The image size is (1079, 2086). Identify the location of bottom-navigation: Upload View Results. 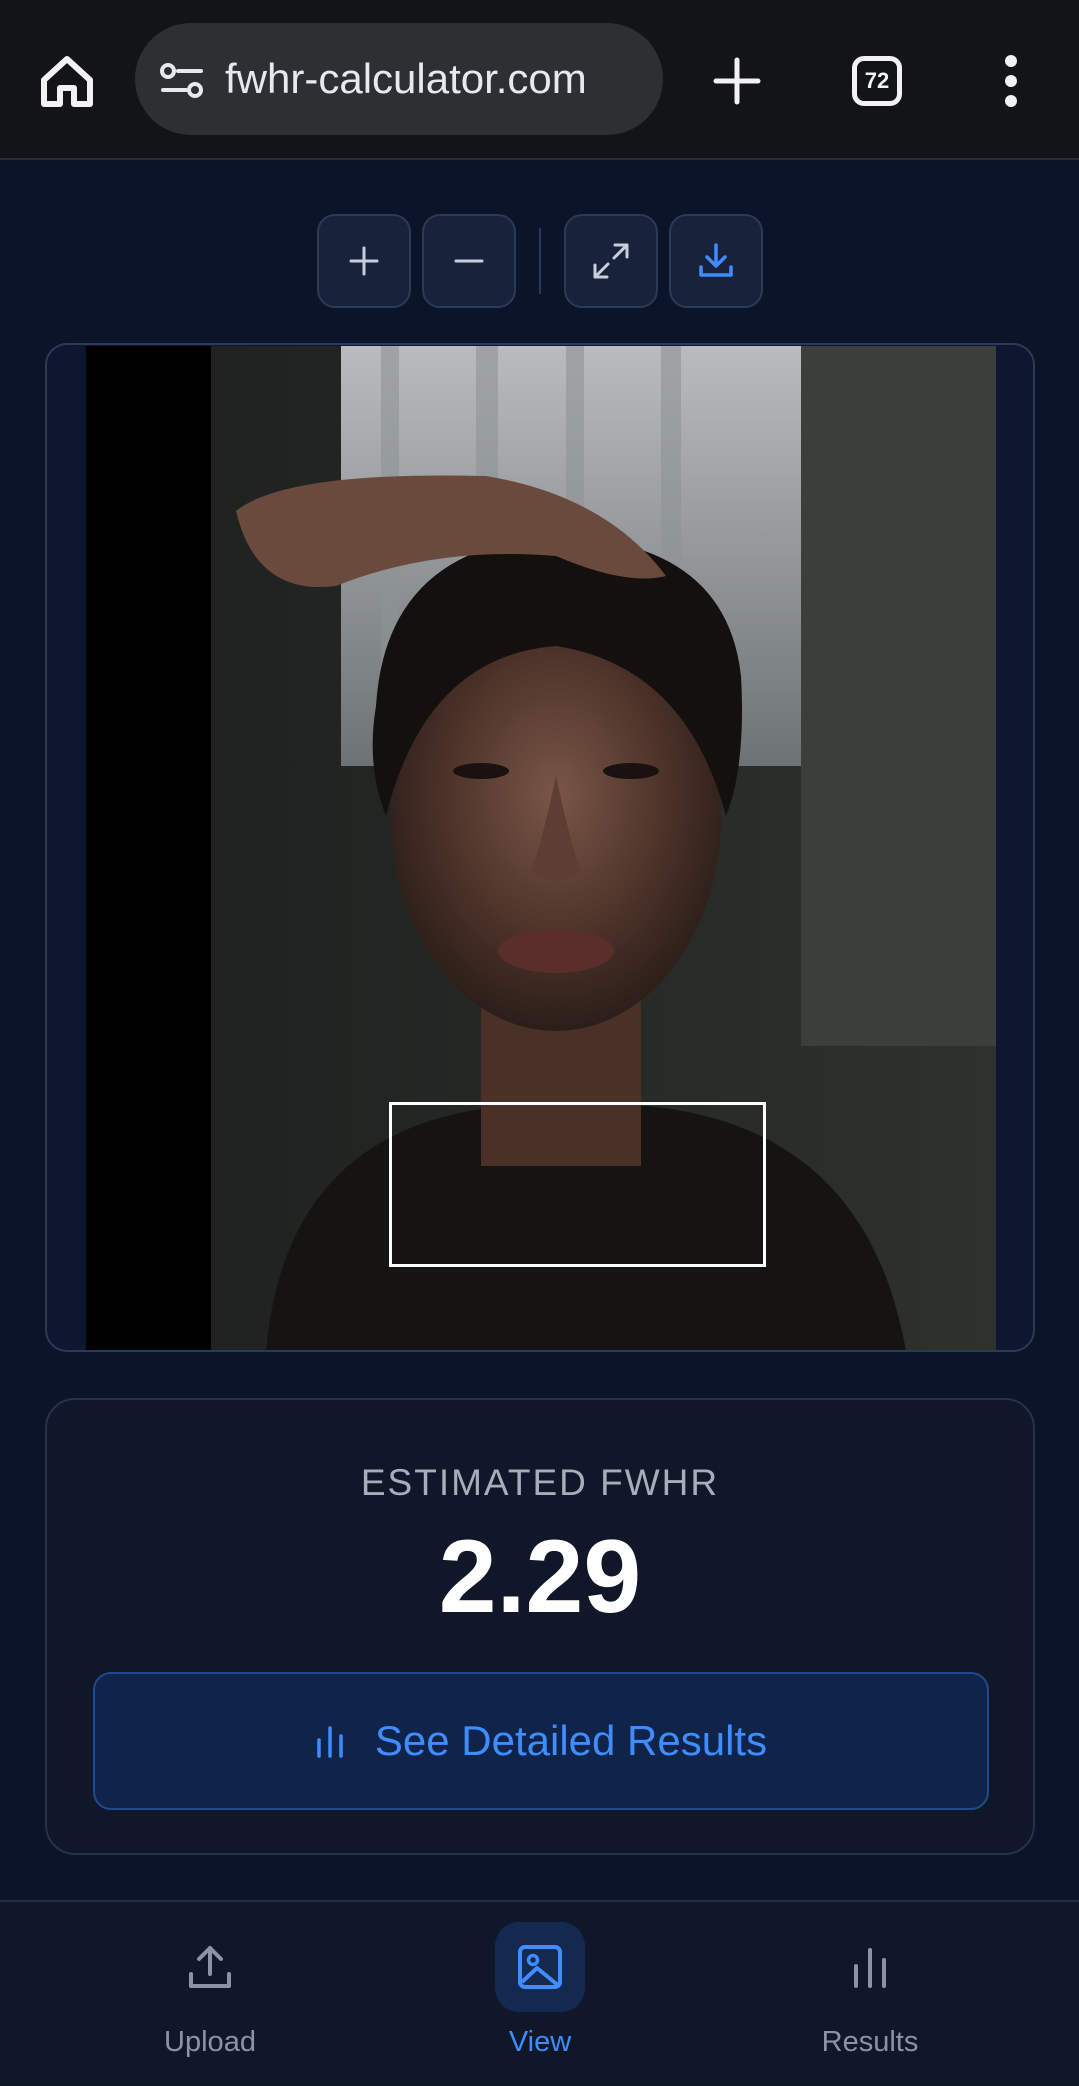
(539, 1992).